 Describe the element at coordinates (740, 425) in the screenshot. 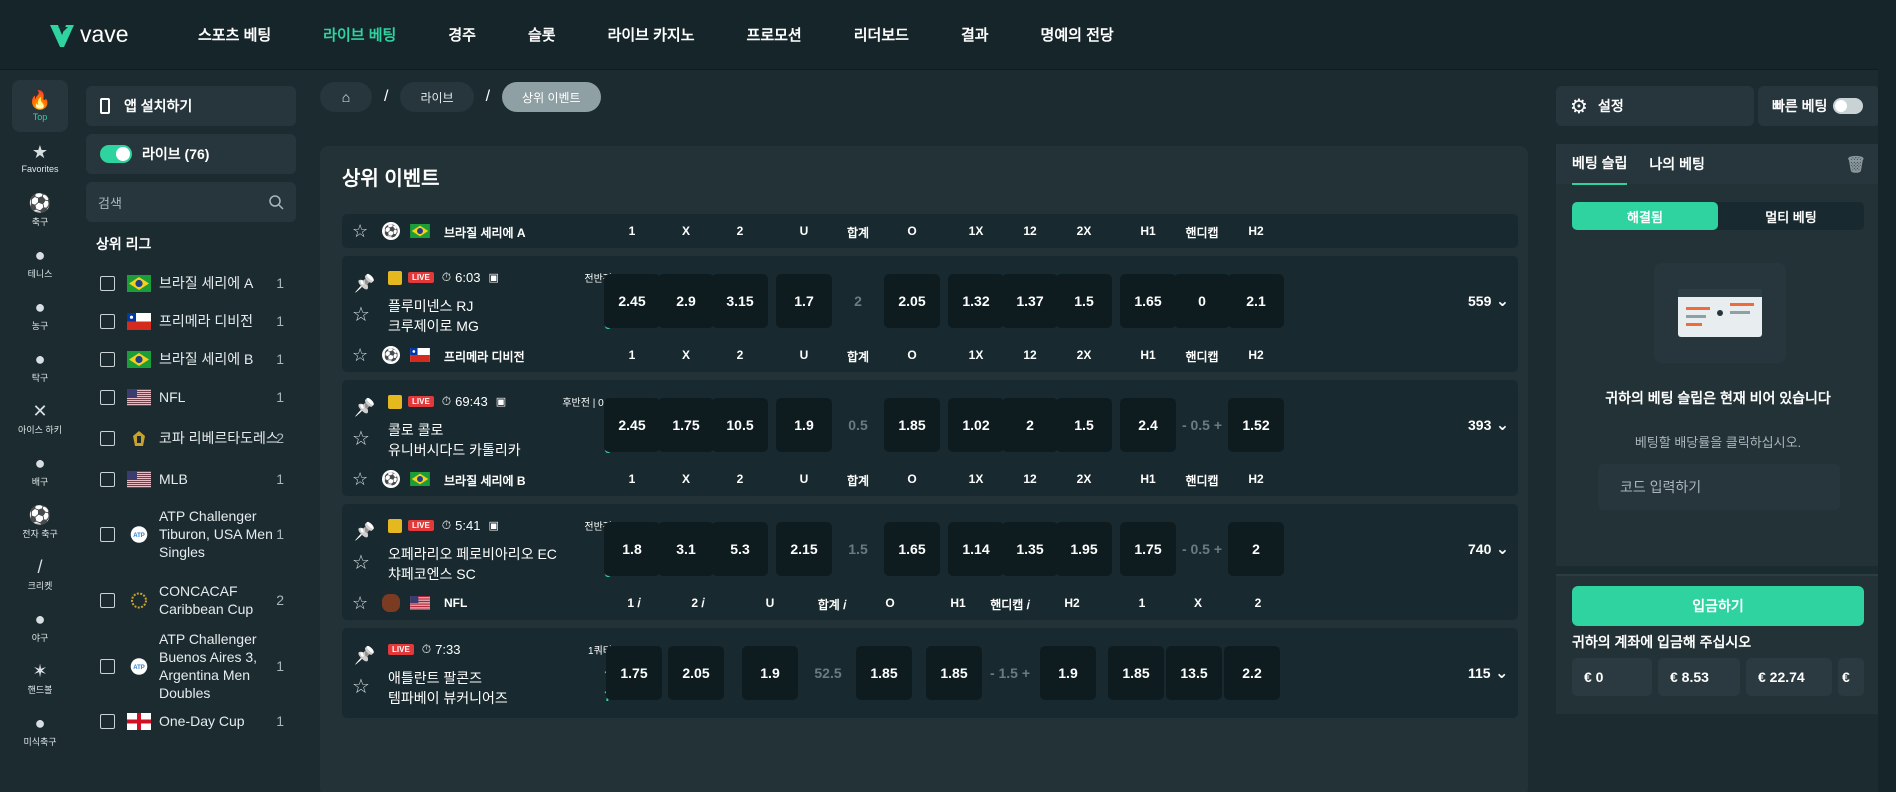

I see `odds-button: 10.5` at that location.